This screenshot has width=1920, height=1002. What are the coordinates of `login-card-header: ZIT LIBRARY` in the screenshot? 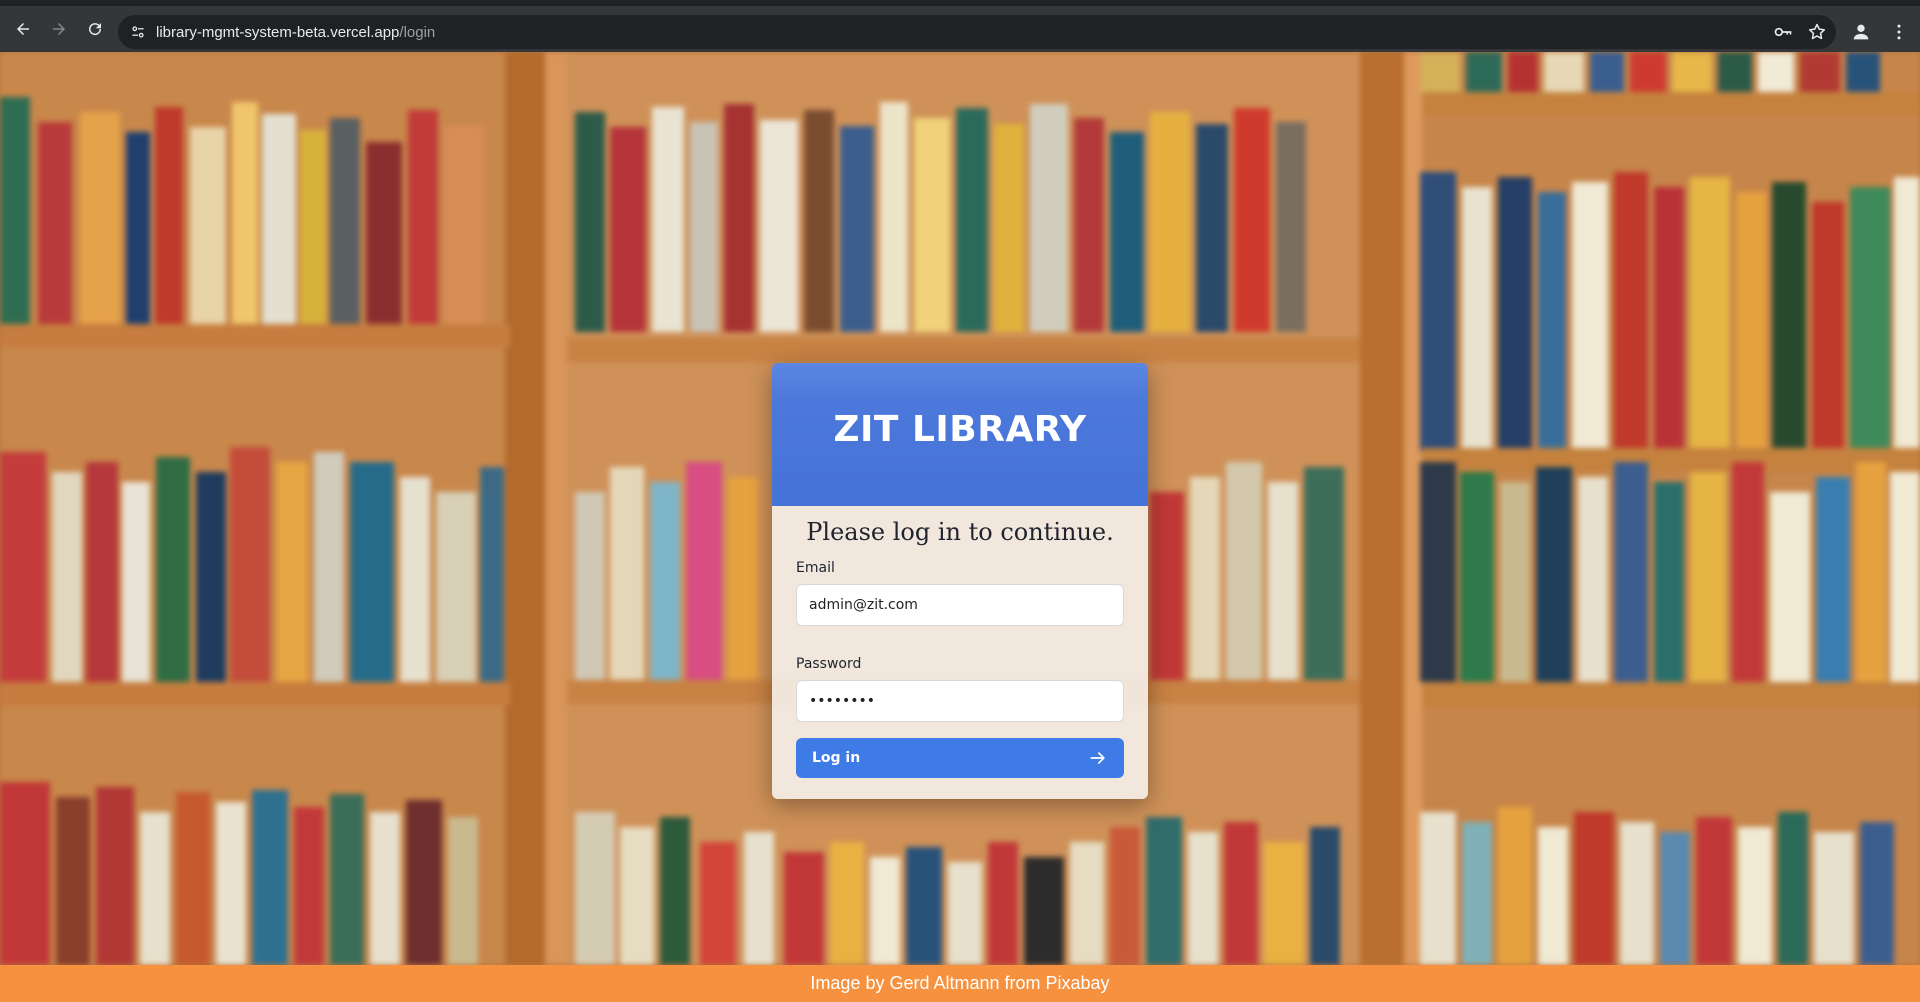 It's located at (960, 434).